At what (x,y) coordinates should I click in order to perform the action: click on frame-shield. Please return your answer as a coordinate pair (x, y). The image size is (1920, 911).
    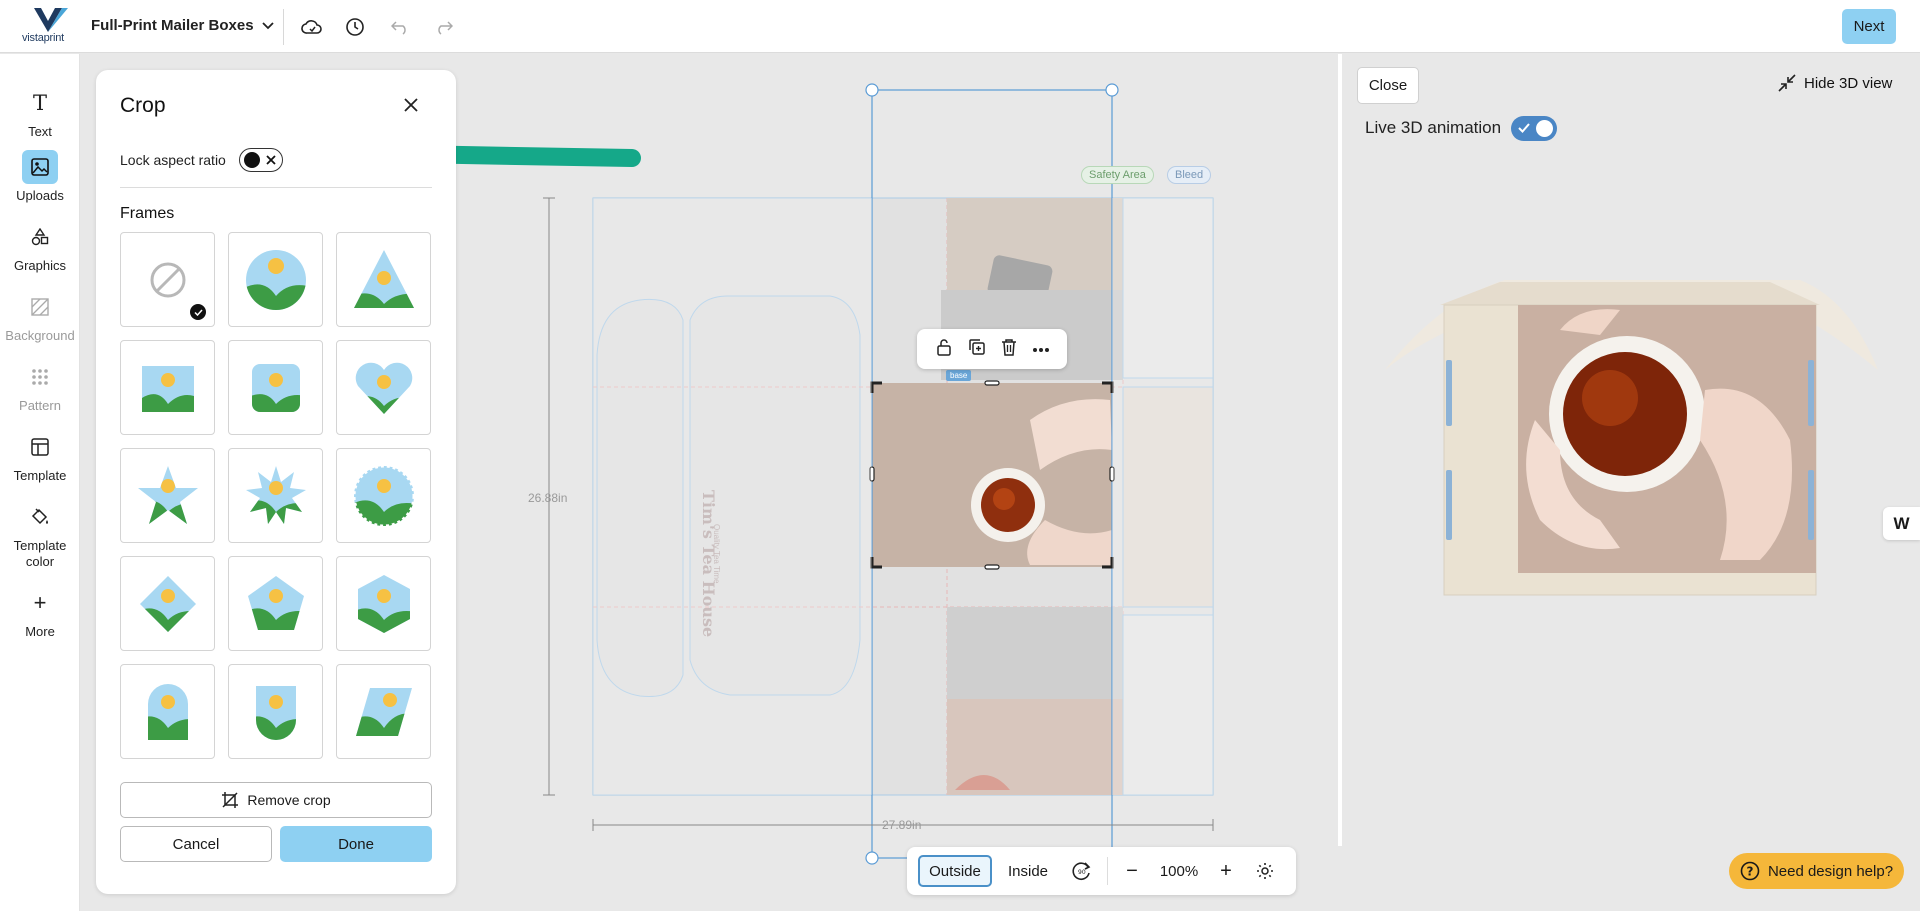
    Looking at the image, I should click on (275, 711).